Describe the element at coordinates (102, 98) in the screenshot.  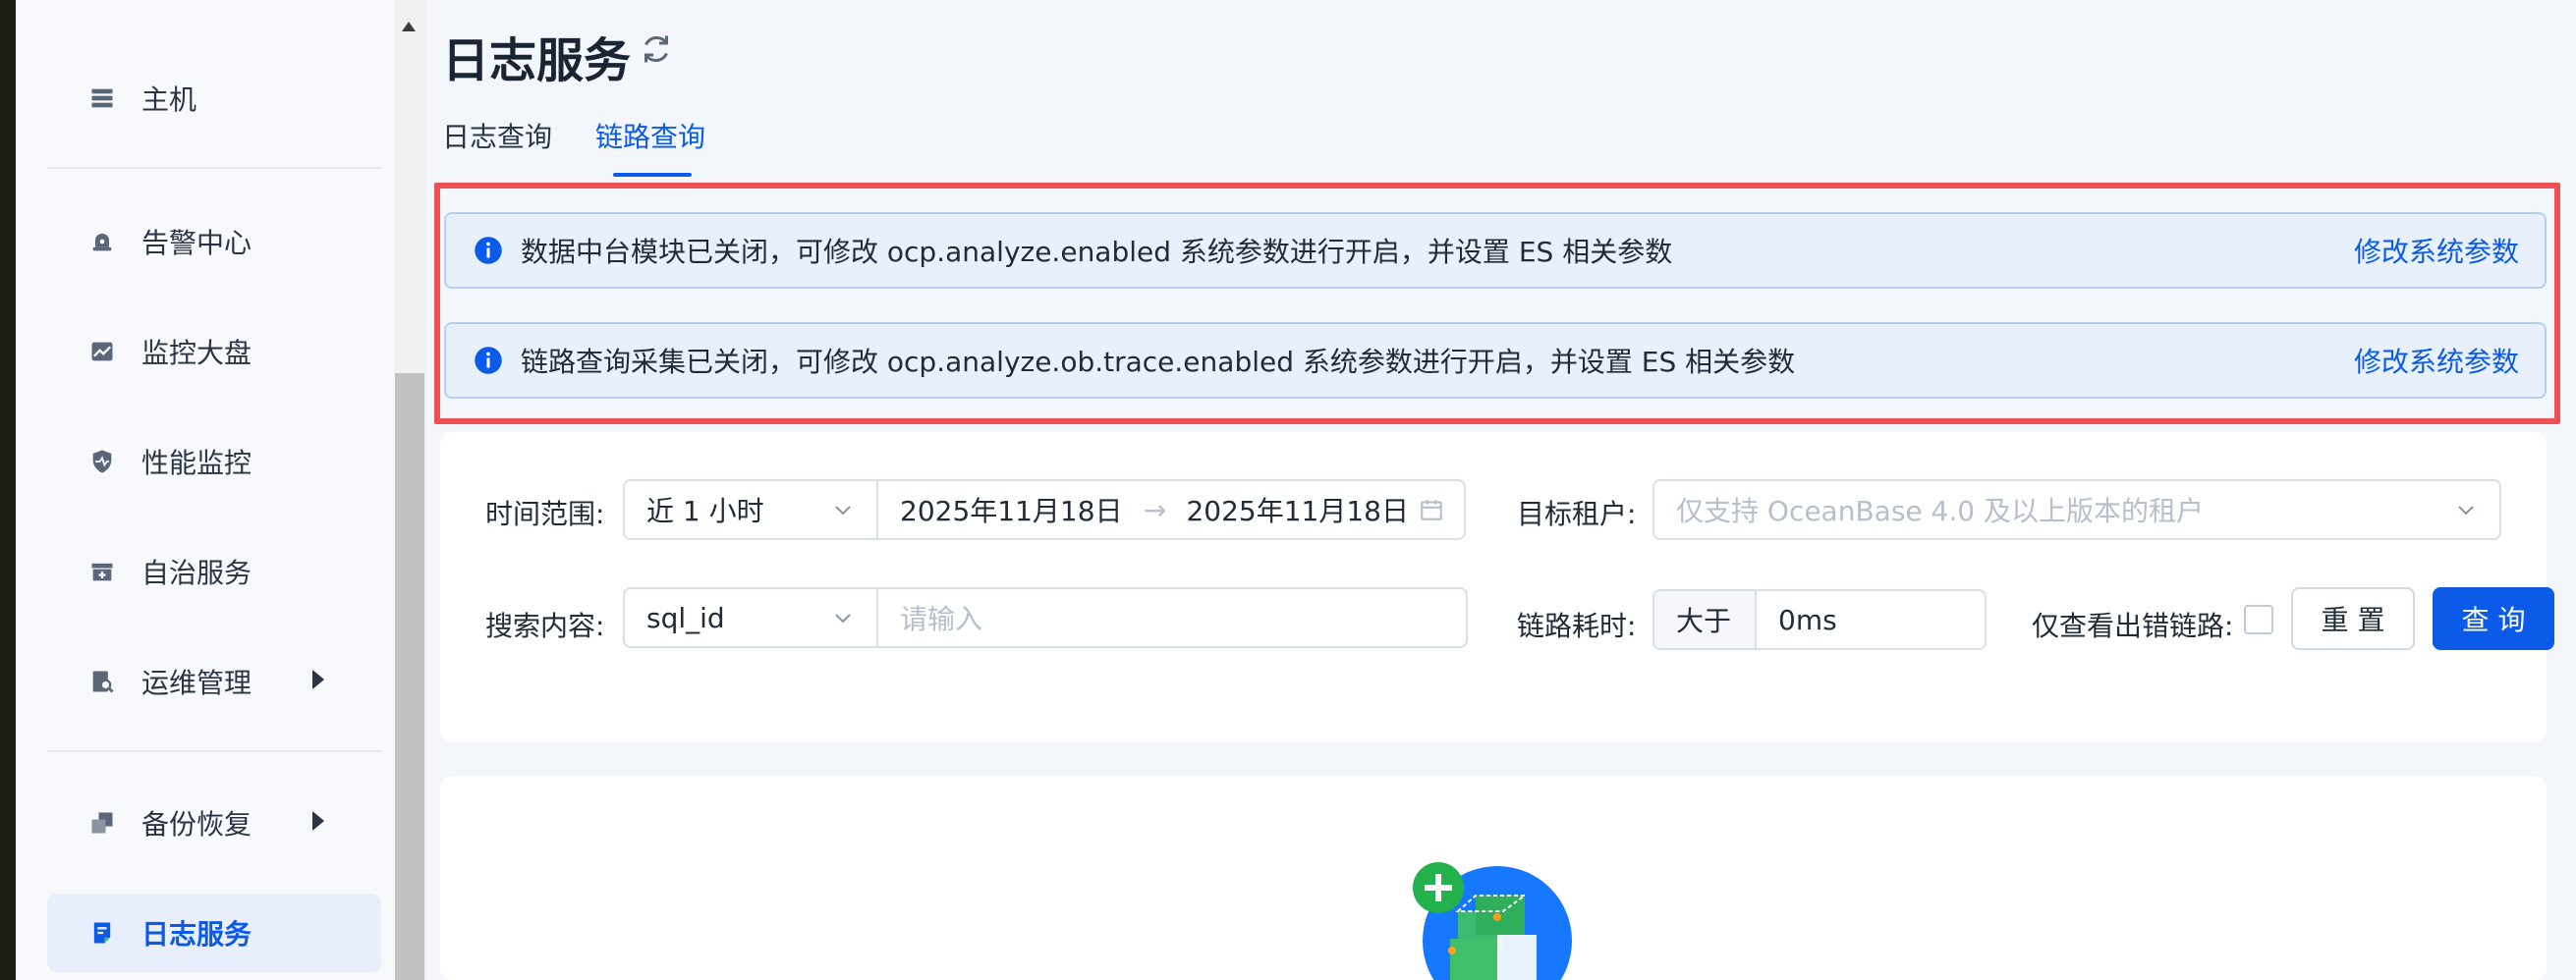
I see `server-icon` at that location.